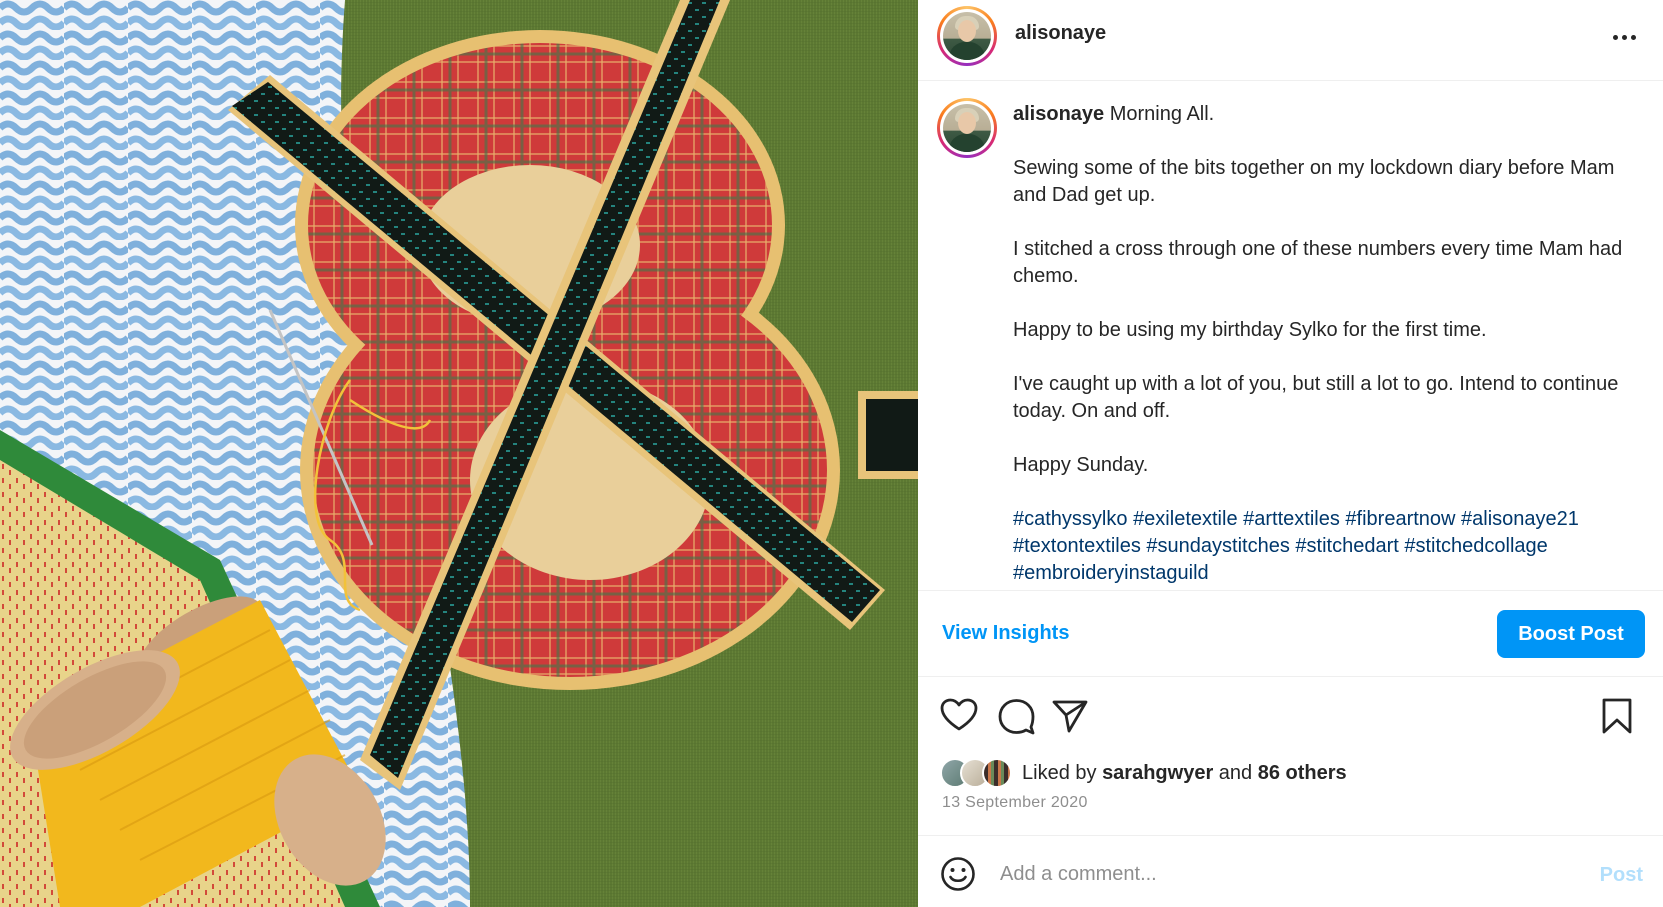  Describe the element at coordinates (1617, 716) in the screenshot. I see `bookmark-icon` at that location.